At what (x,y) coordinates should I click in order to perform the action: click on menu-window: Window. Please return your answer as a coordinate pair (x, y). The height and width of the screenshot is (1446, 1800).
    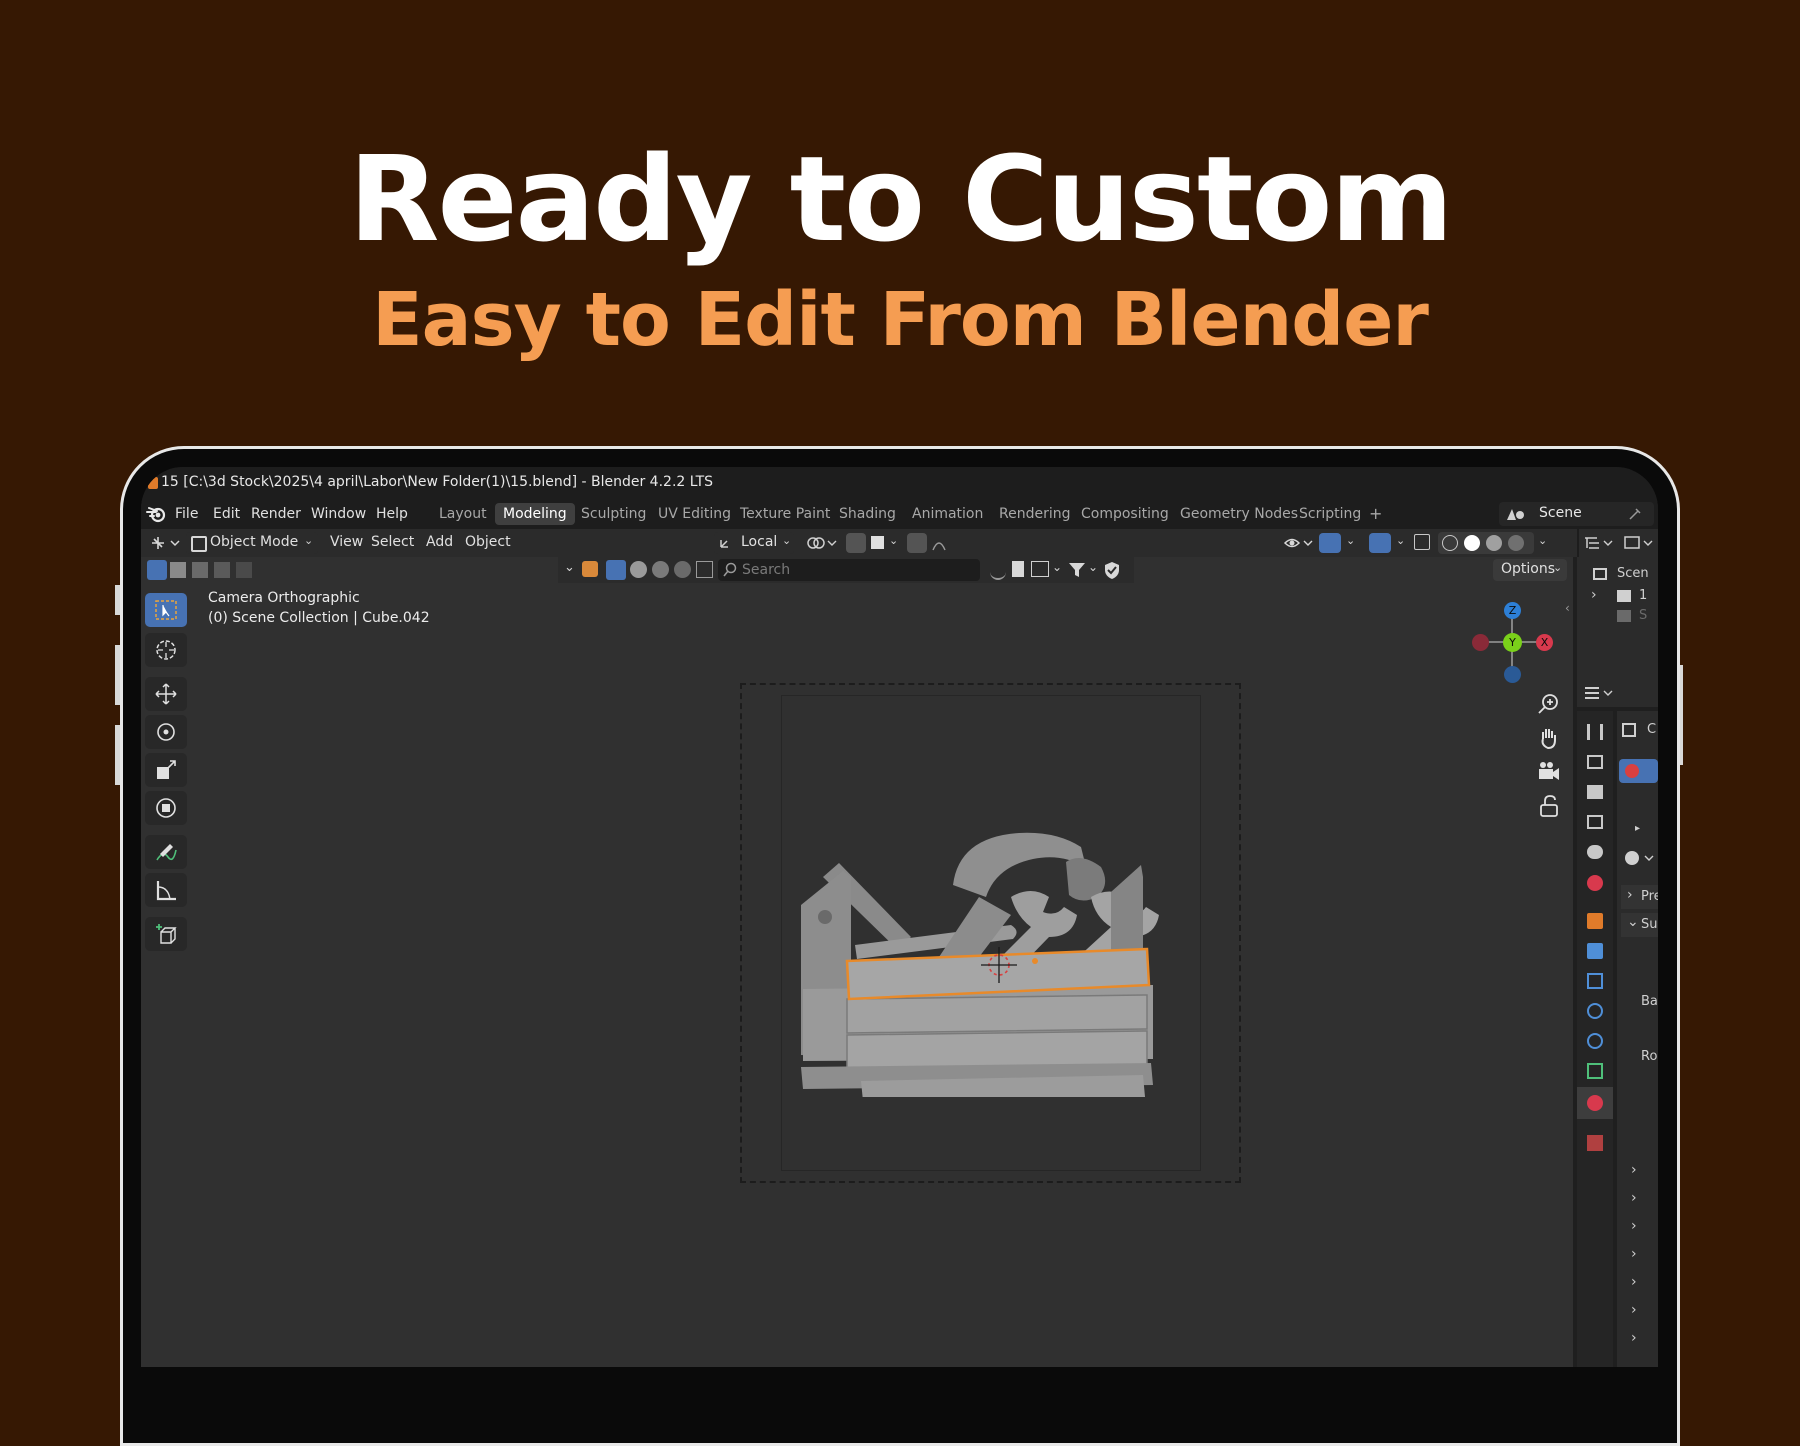
    Looking at the image, I should click on (338, 514).